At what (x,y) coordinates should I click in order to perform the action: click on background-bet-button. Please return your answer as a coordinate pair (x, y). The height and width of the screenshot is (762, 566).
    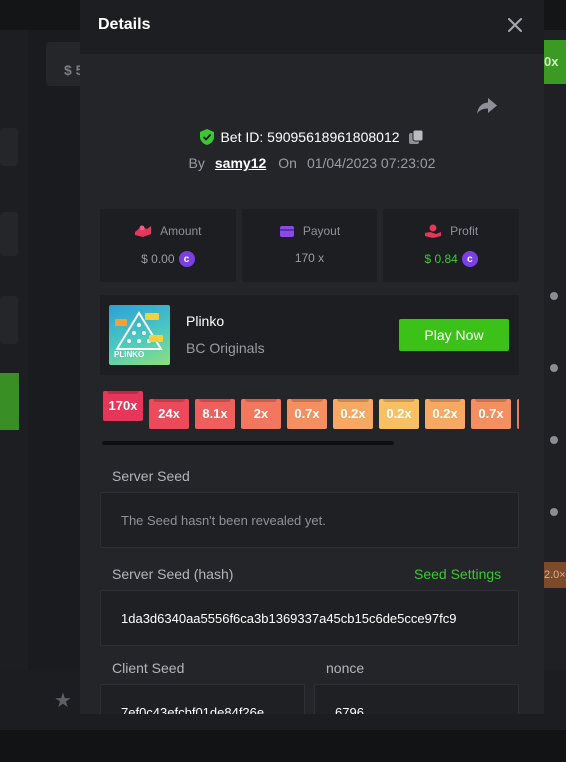
    Looking at the image, I should click on (9, 401).